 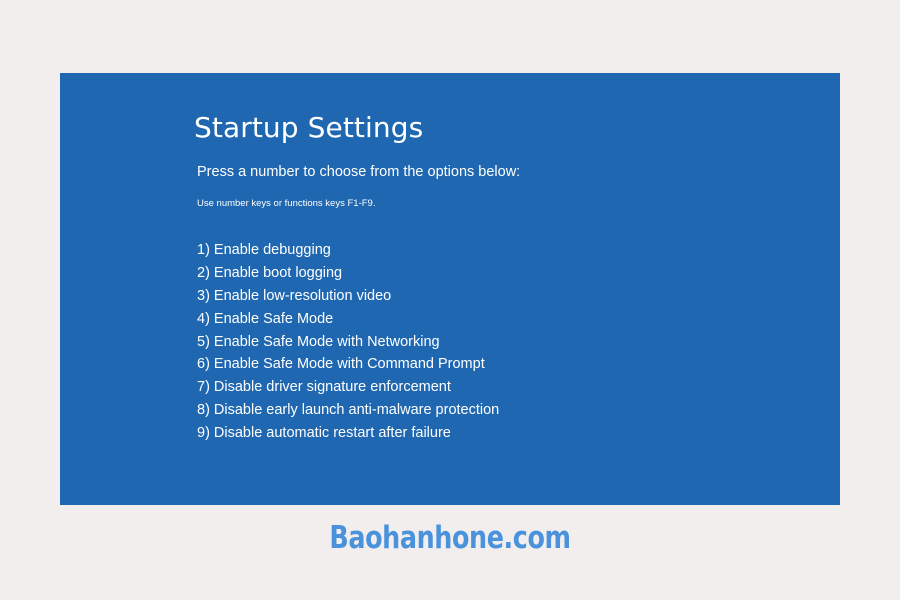 I want to click on option-enable-boot-logging: 2) Enable boot logging, so click(x=348, y=273).